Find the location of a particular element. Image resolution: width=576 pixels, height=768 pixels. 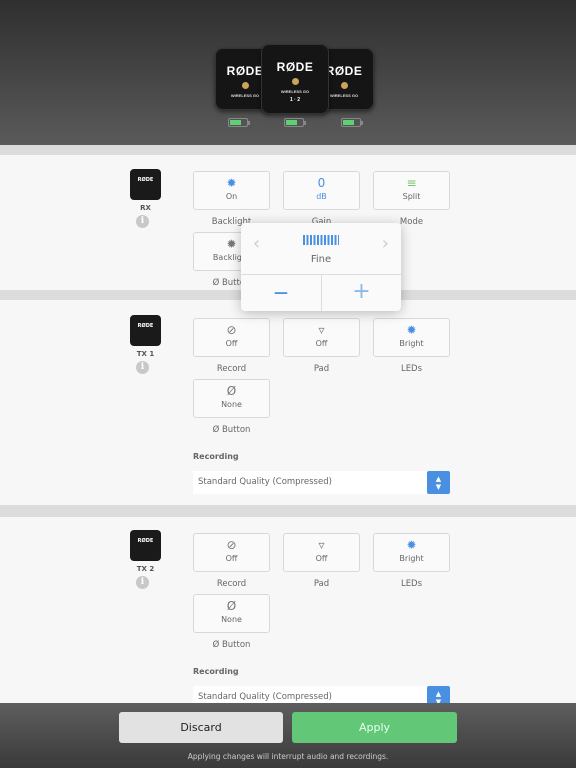

setting-tile-backlight: ✹ On is located at coordinates (231, 190).